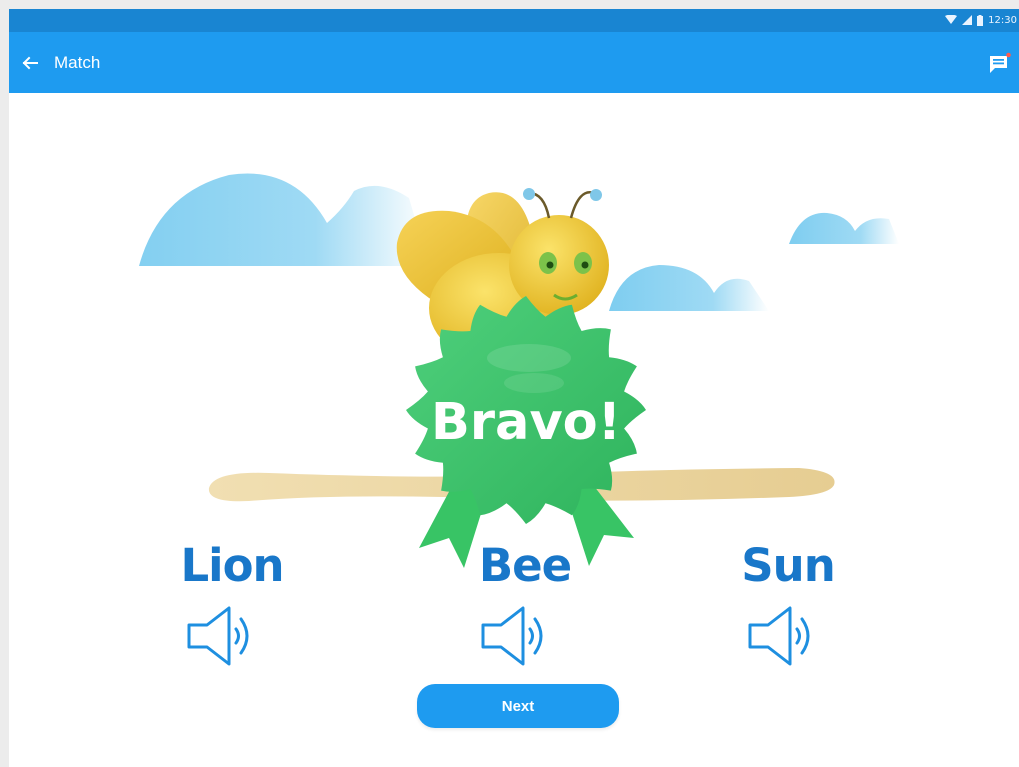  I want to click on play-audio-lion-button, so click(225, 636).